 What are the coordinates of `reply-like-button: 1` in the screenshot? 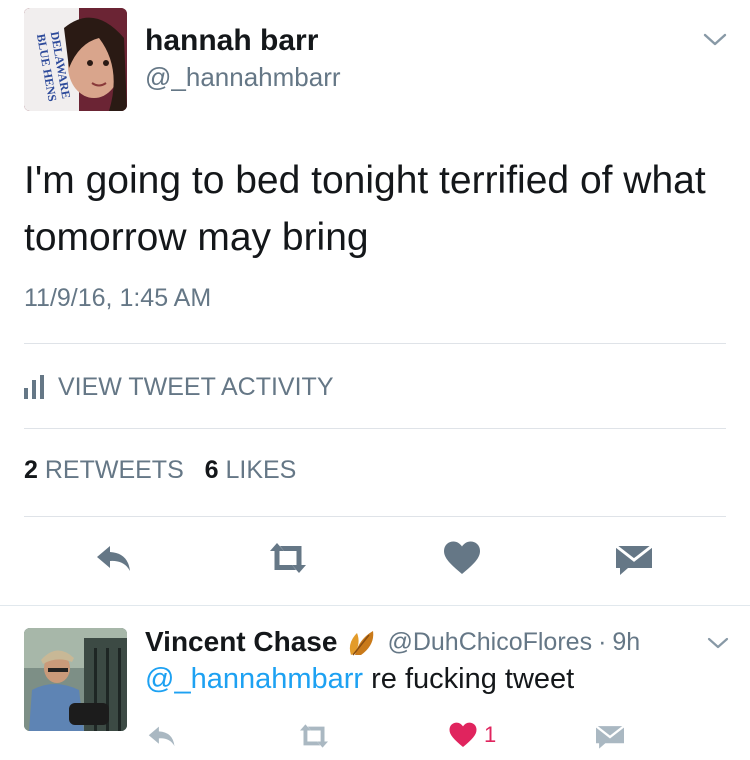 It's located at (472, 735).